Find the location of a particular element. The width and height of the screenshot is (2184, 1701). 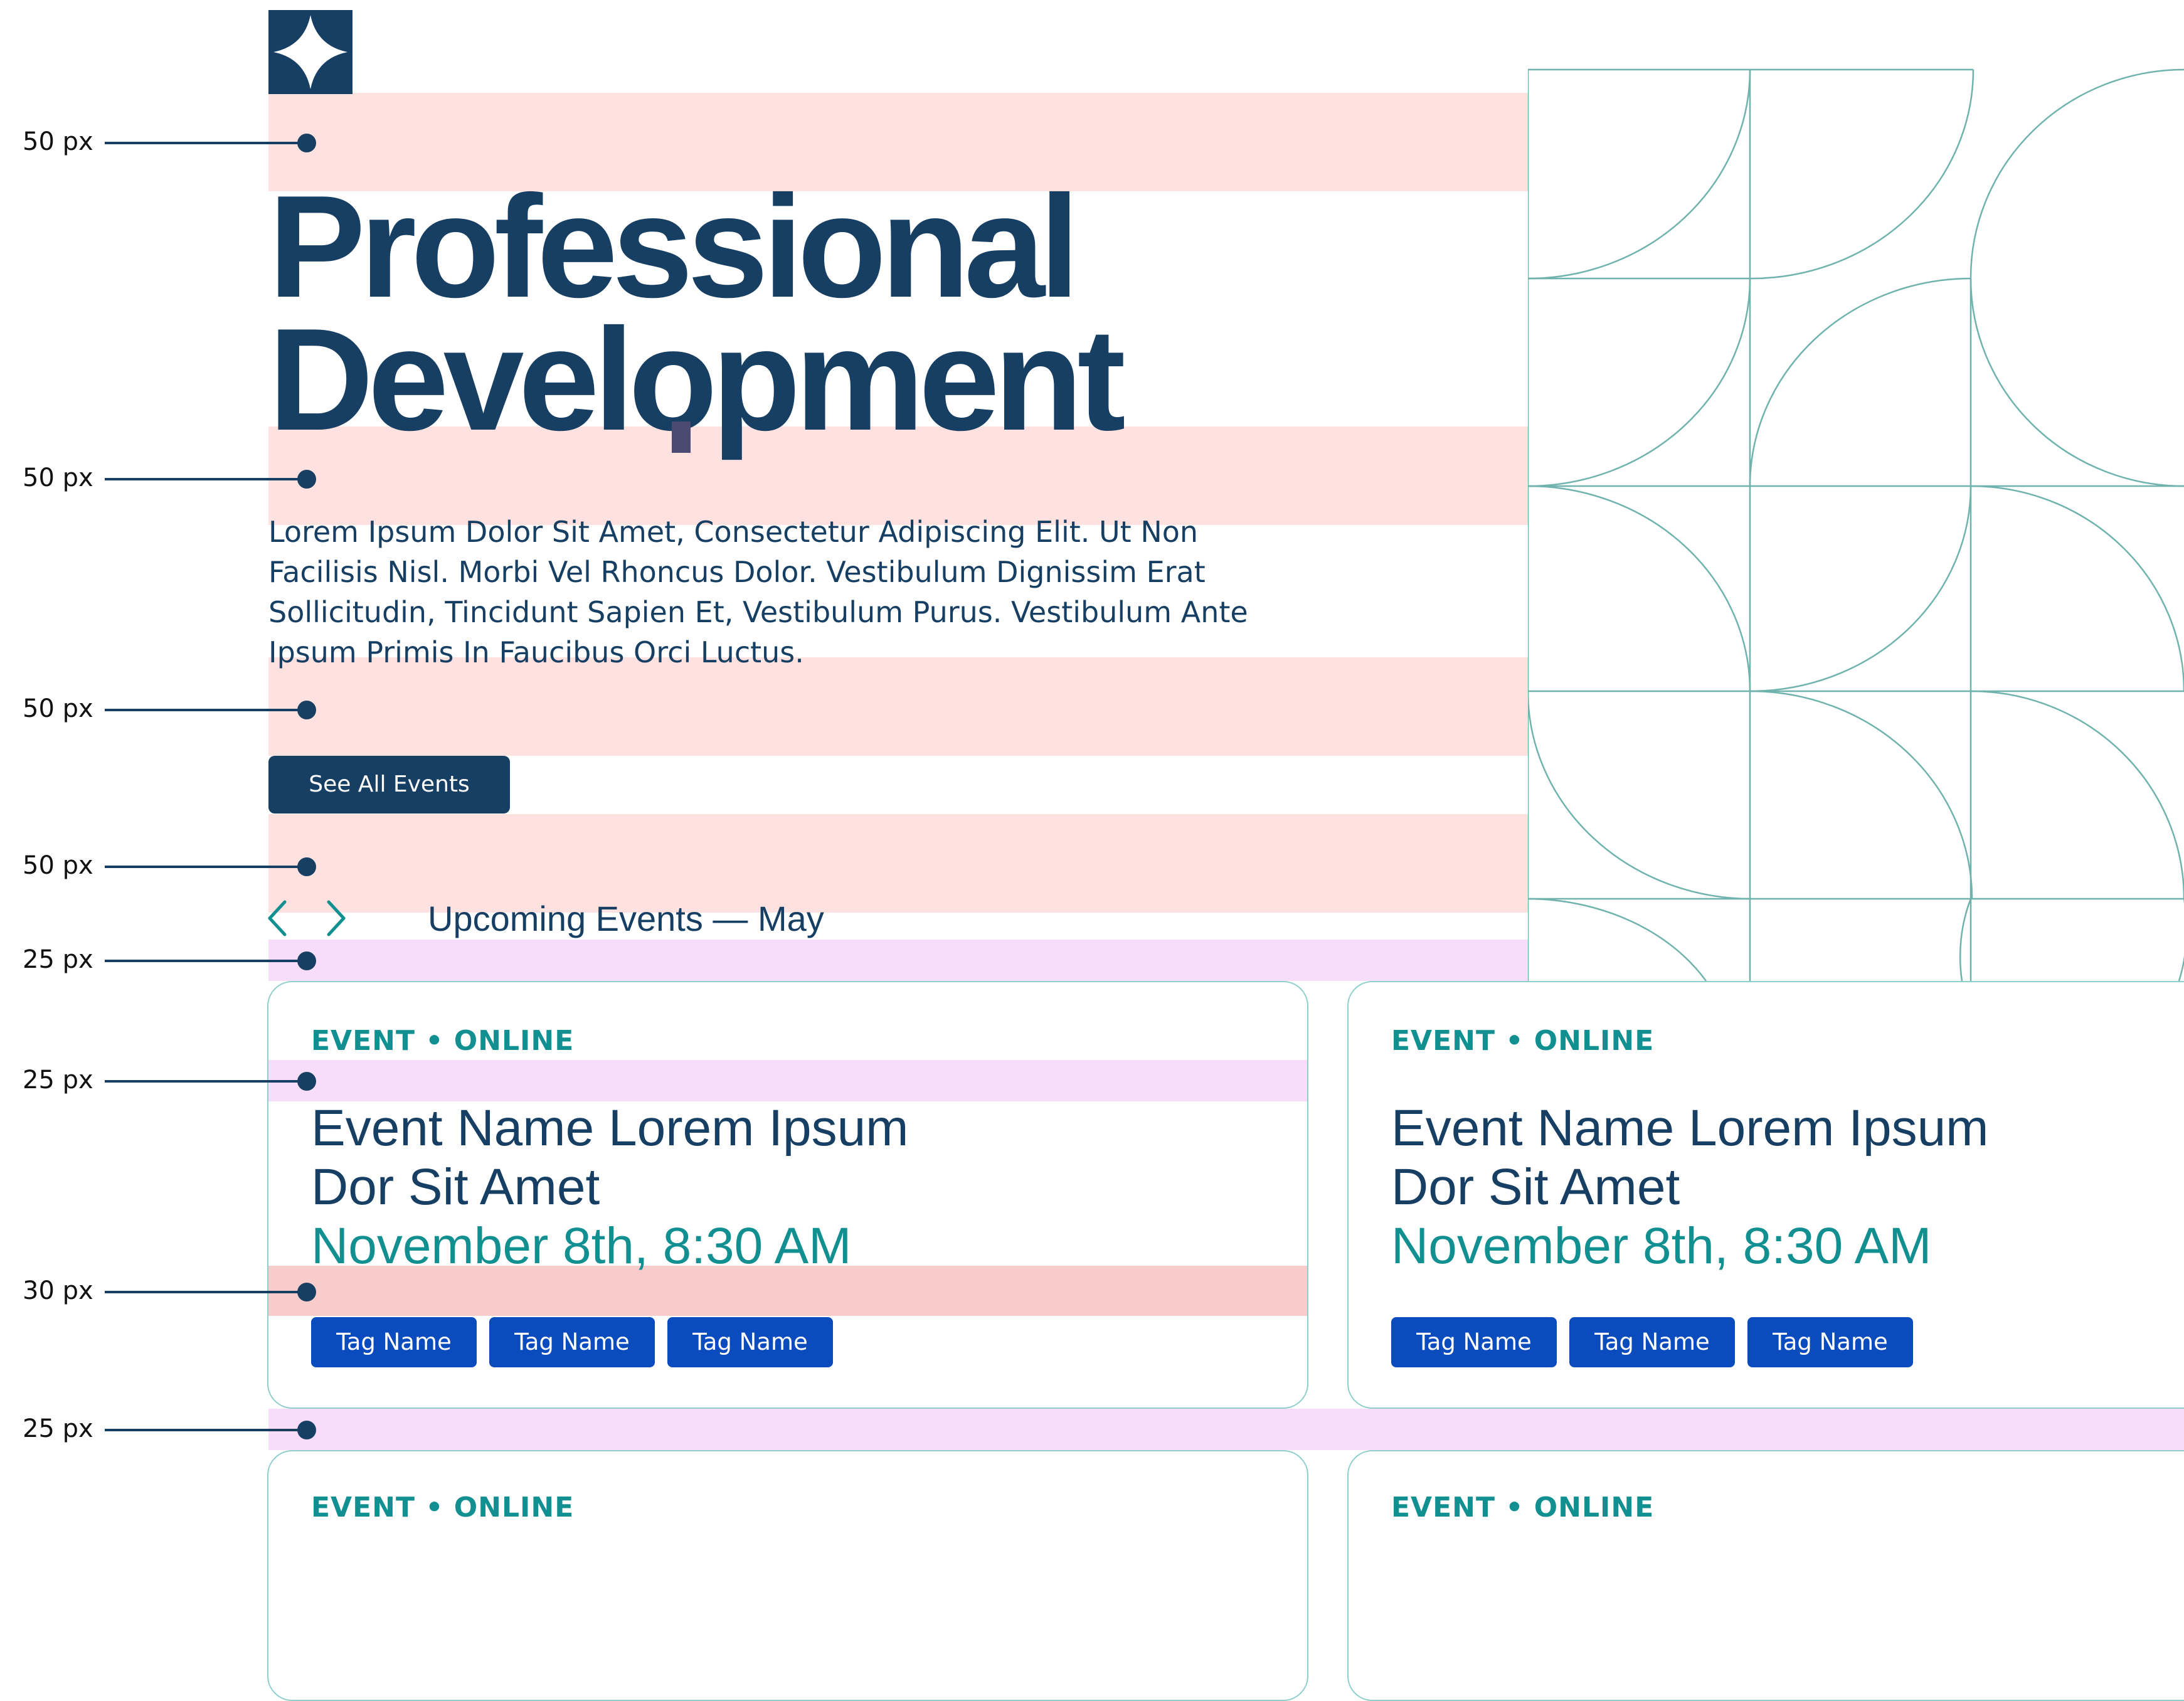

spacing-annotation-label: 30 px is located at coordinates (58, 1290).